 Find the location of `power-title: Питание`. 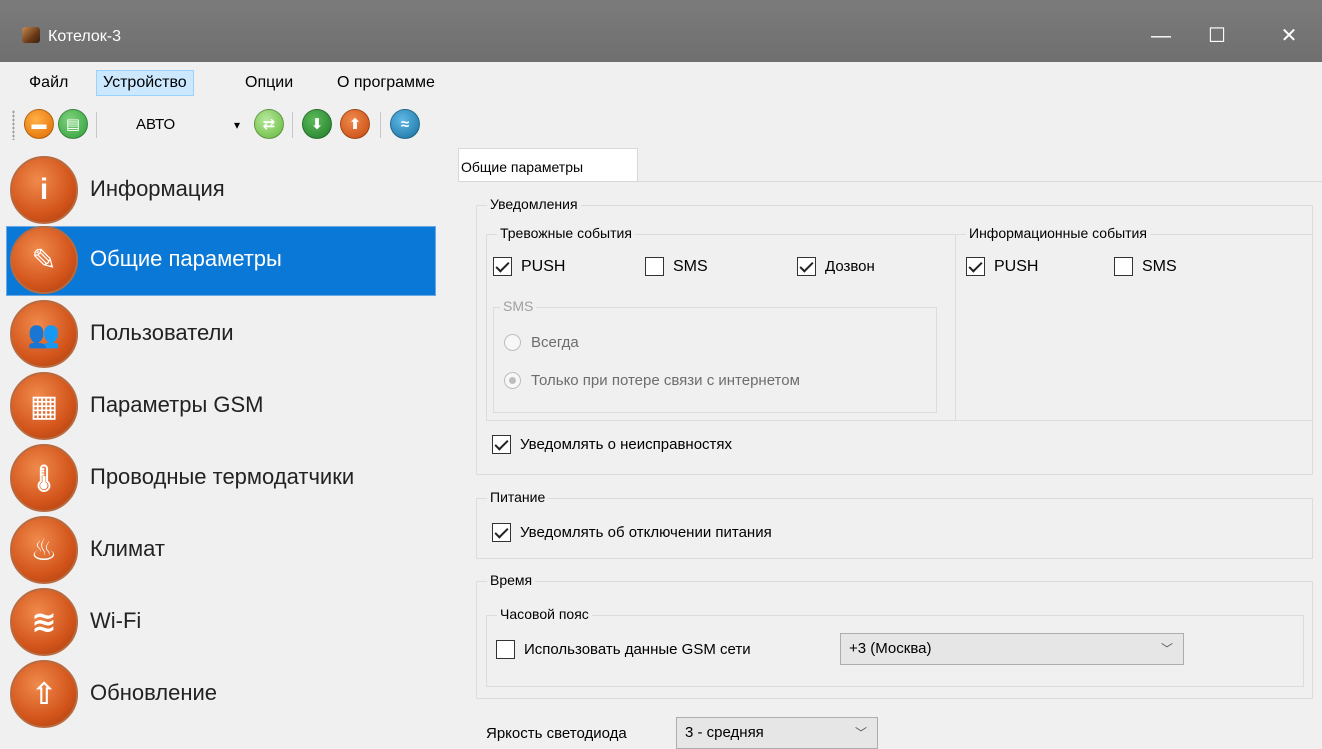

power-title: Питание is located at coordinates (518, 497).